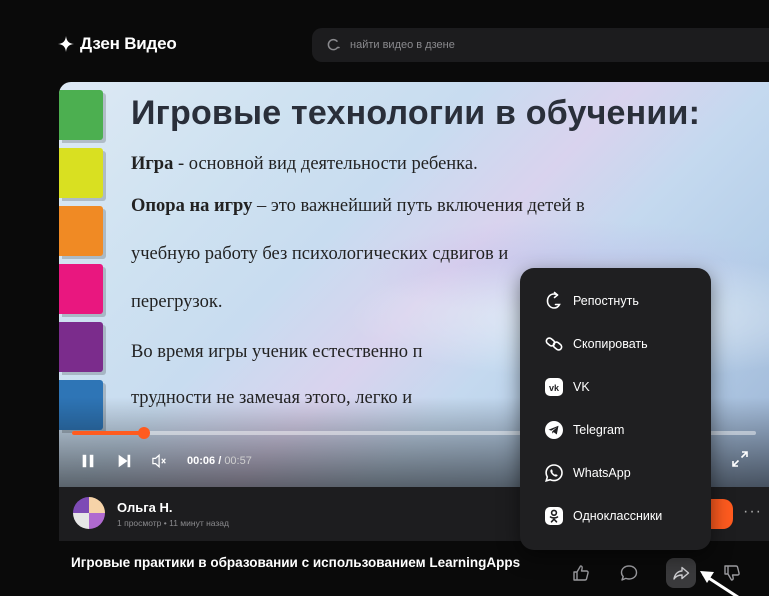 The image size is (769, 596). I want to click on search-input, so click(500, 45).